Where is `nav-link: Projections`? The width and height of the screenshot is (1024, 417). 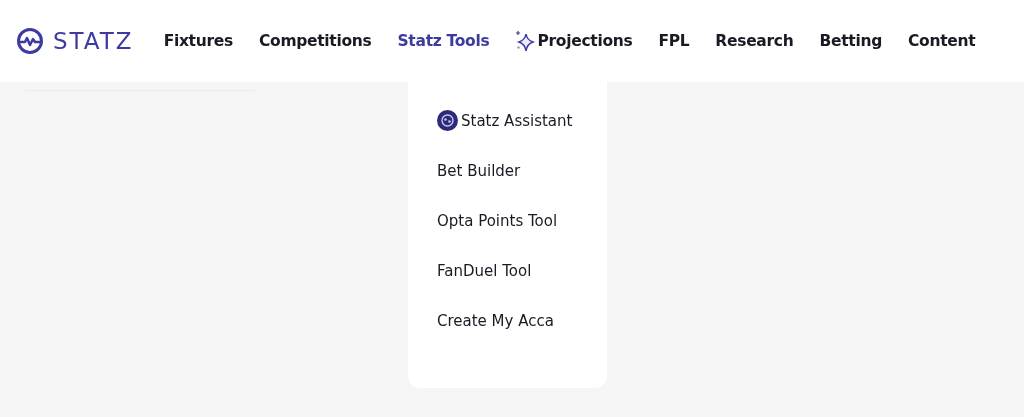 nav-link: Projections is located at coordinates (574, 41).